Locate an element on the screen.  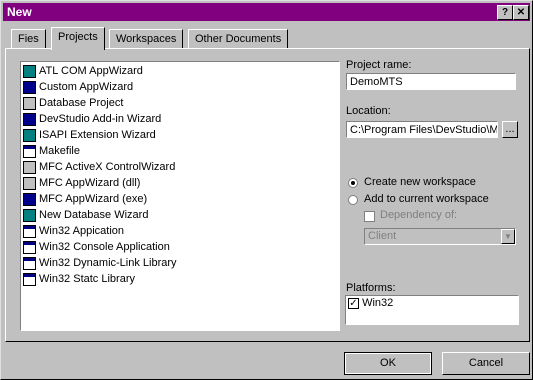
create-new-workspace-label: Create new workspace is located at coordinates (420, 182).